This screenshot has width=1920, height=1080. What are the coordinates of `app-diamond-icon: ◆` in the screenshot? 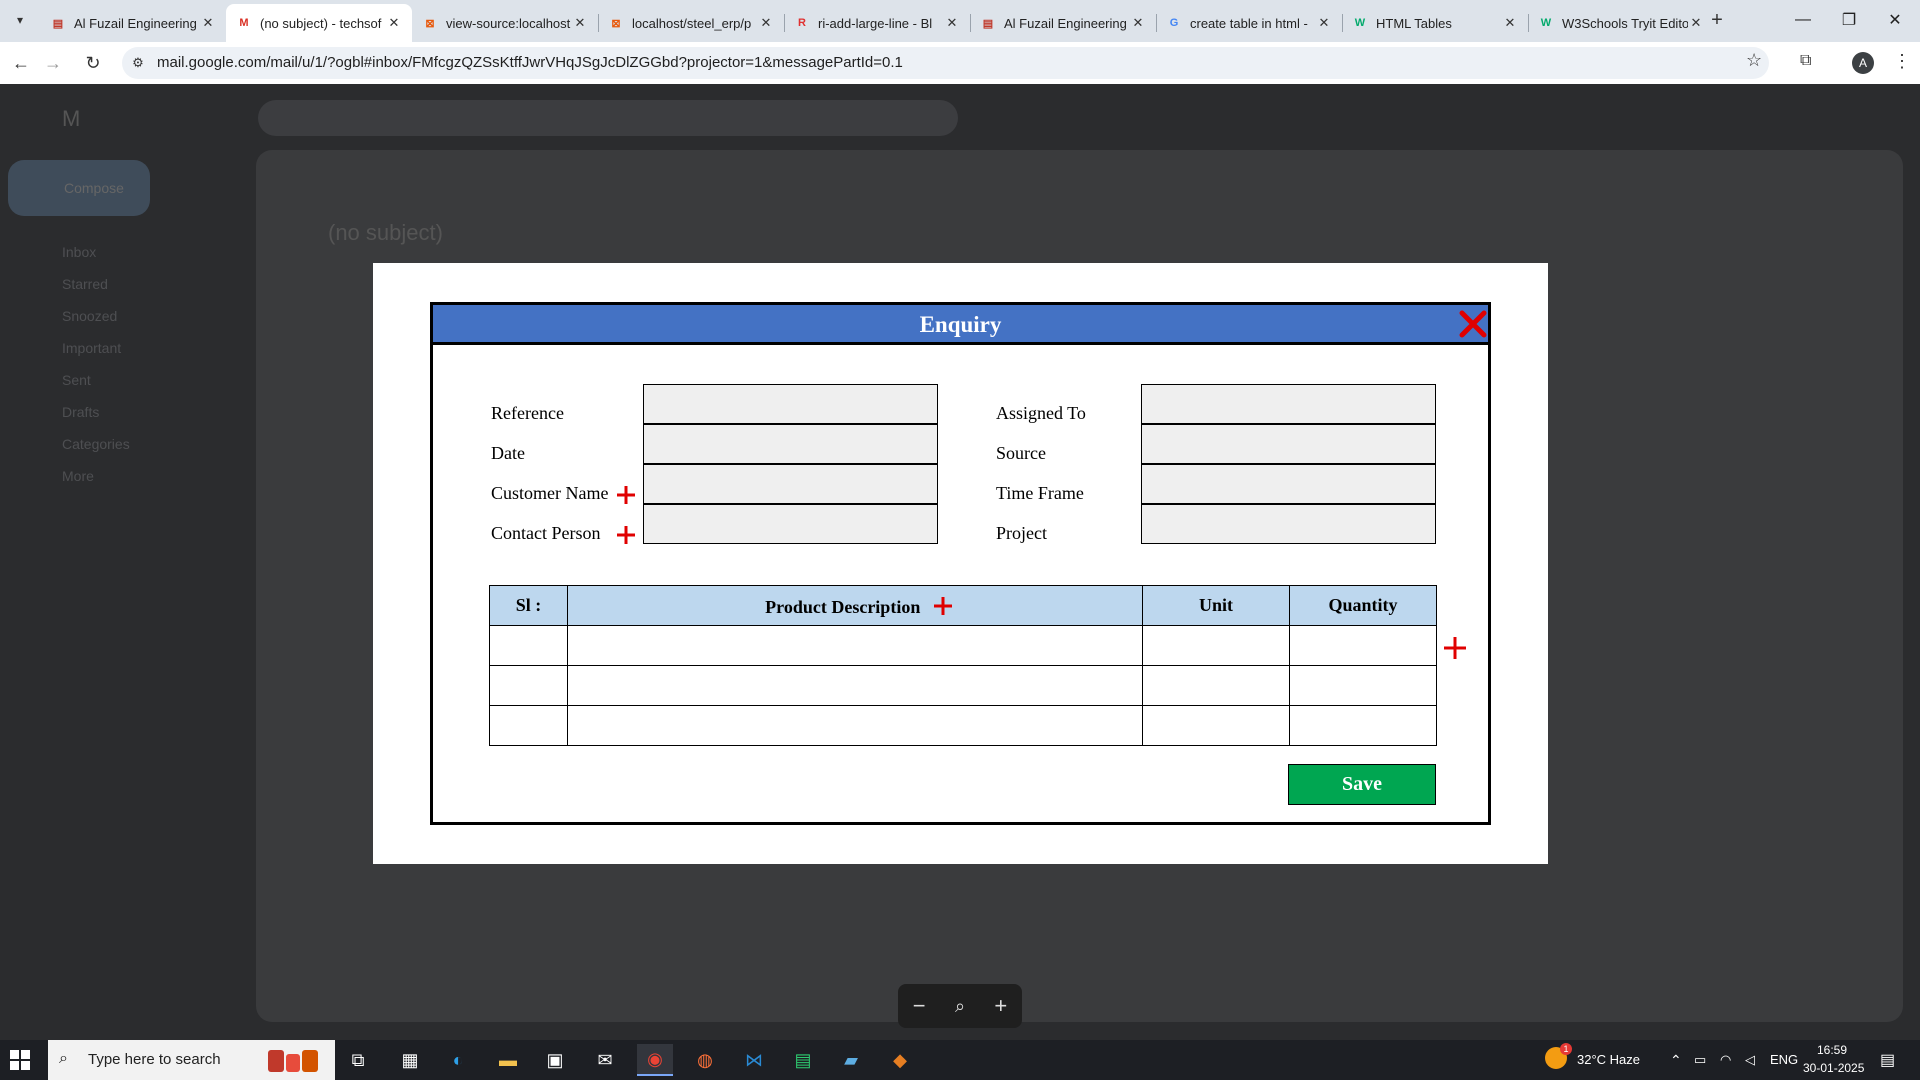 It's located at (900, 1060).